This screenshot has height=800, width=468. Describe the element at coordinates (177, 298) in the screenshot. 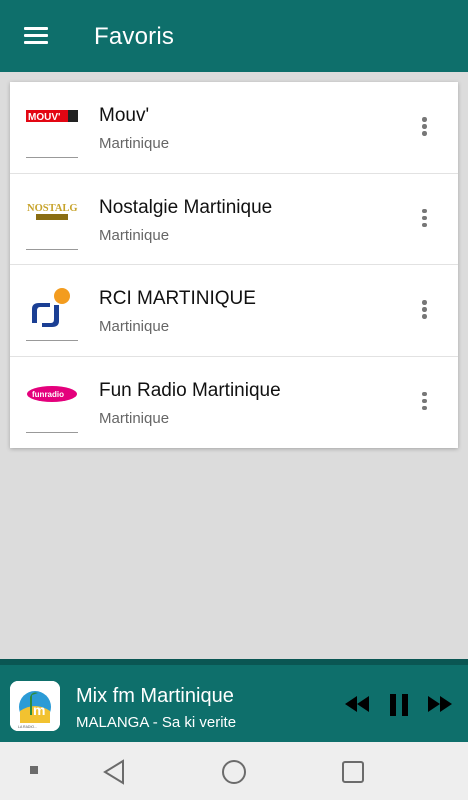

I see `station-name: RCI MARTINIQUE` at that location.